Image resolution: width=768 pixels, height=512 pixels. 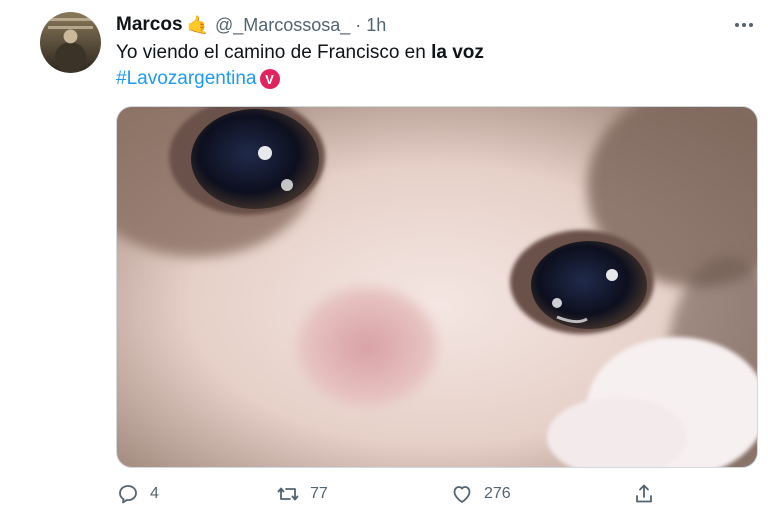 I want to click on reply-button: 4, so click(x=137, y=494).